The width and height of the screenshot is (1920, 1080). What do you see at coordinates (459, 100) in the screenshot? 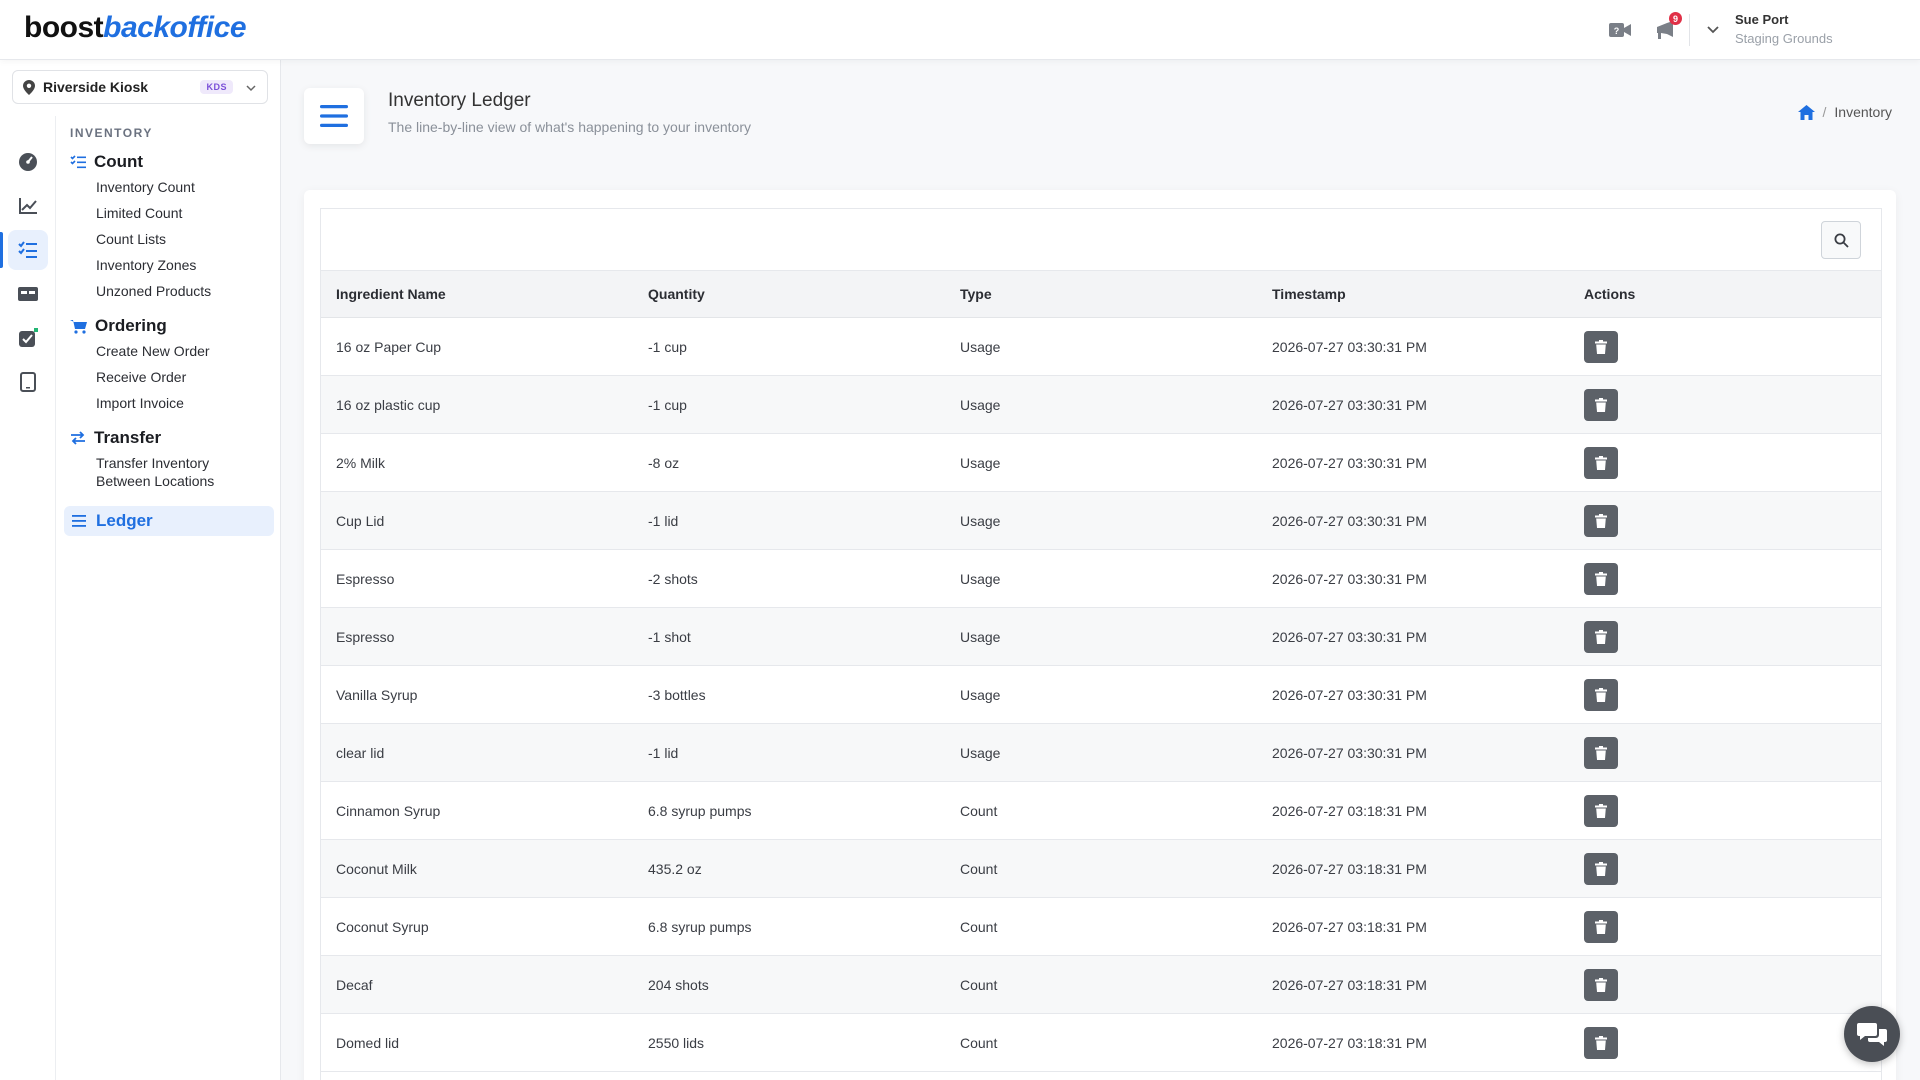
I see `page-title: Inventory Ledger` at bounding box center [459, 100].